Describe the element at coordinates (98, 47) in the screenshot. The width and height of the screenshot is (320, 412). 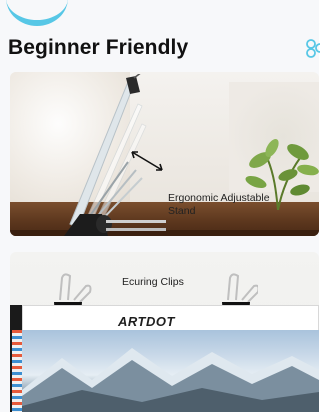
I see `section-title: Beginner Friendly` at that location.